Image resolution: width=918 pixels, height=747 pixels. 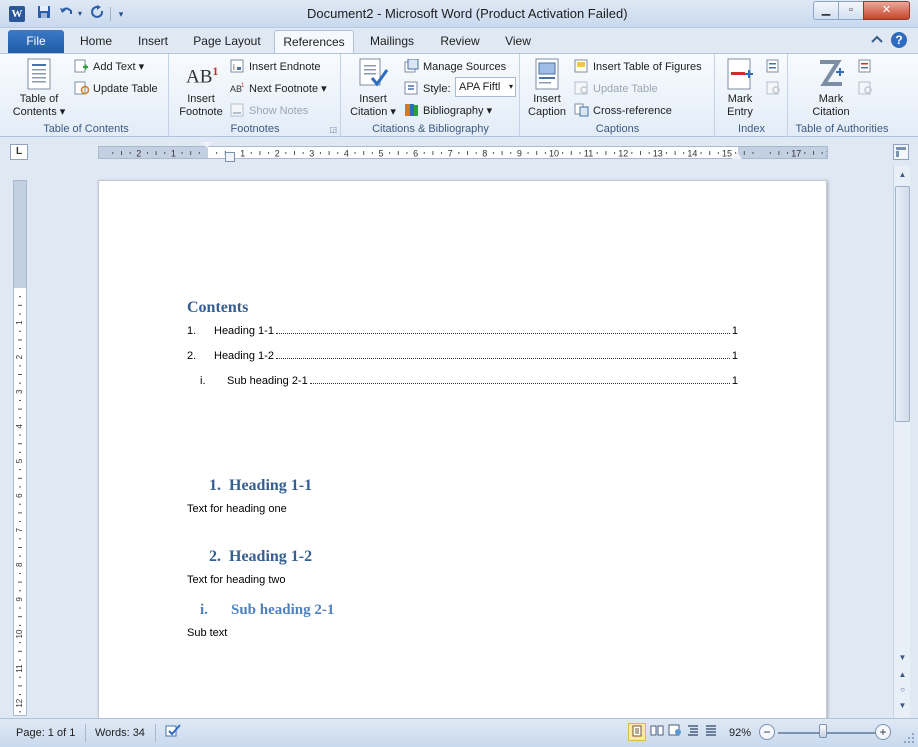 What do you see at coordinates (902, 304) in the screenshot?
I see `scrollbar-thumb` at bounding box center [902, 304].